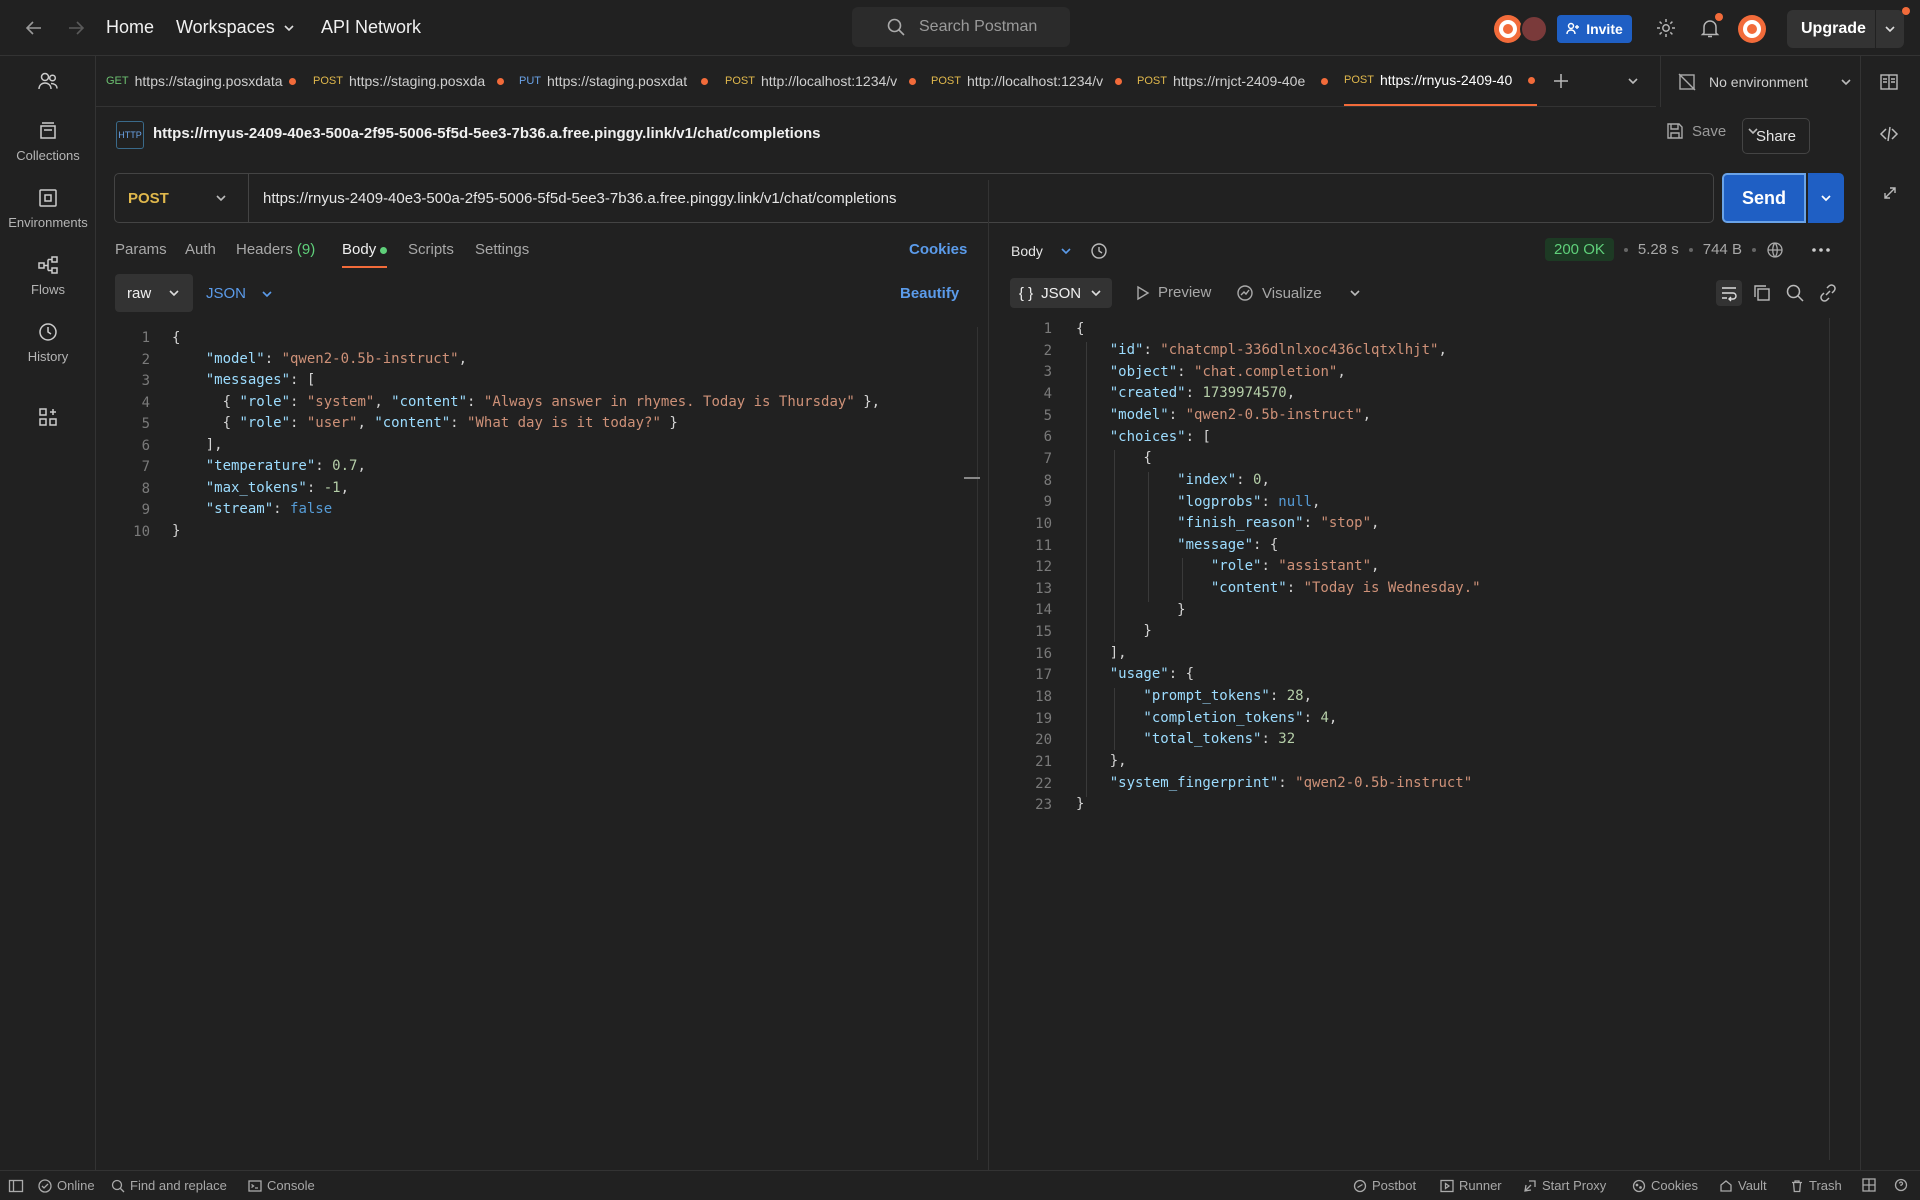  Describe the element at coordinates (1890, 193) in the screenshot. I see `expand-icon` at that location.